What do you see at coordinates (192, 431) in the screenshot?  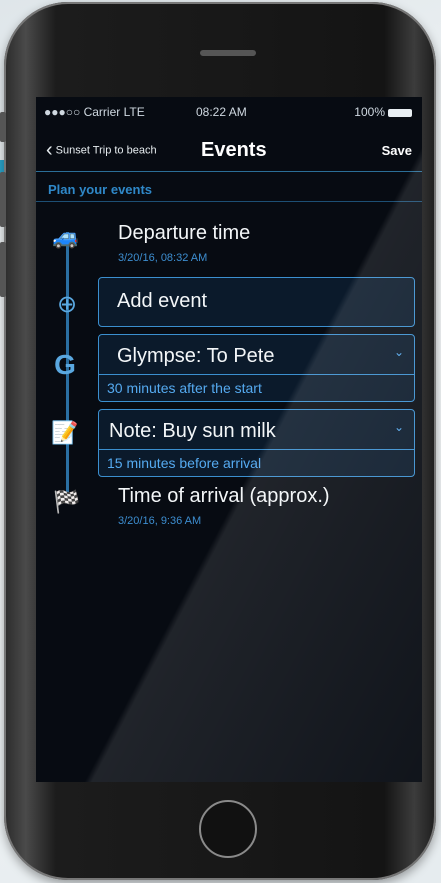 I see `note-title: Note: Buy sun milk` at bounding box center [192, 431].